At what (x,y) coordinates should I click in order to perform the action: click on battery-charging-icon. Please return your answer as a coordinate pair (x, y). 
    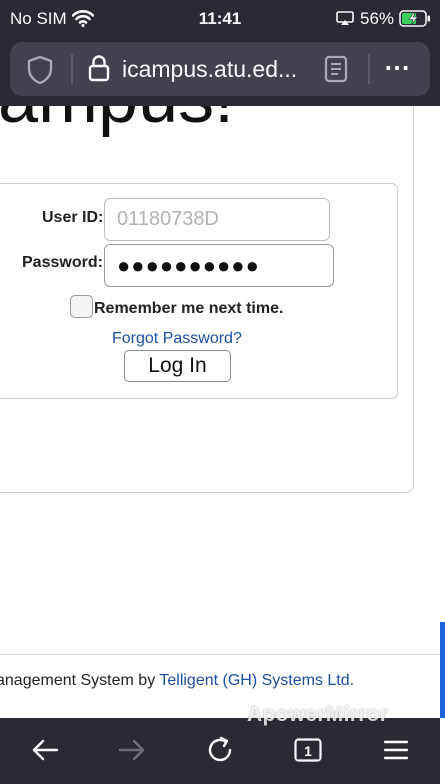
    Looking at the image, I should click on (415, 21).